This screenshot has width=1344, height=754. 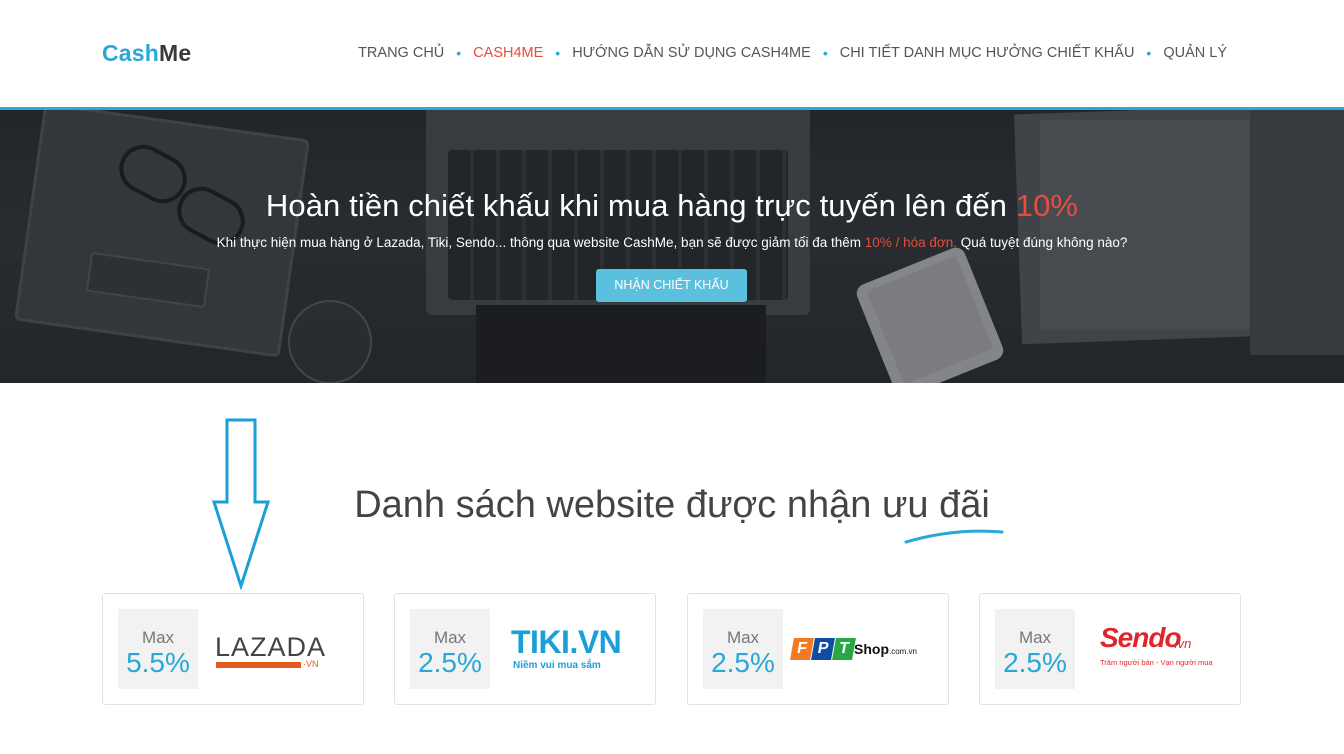 I want to click on sendo-wordmark: Sendo, so click(x=1141, y=637).